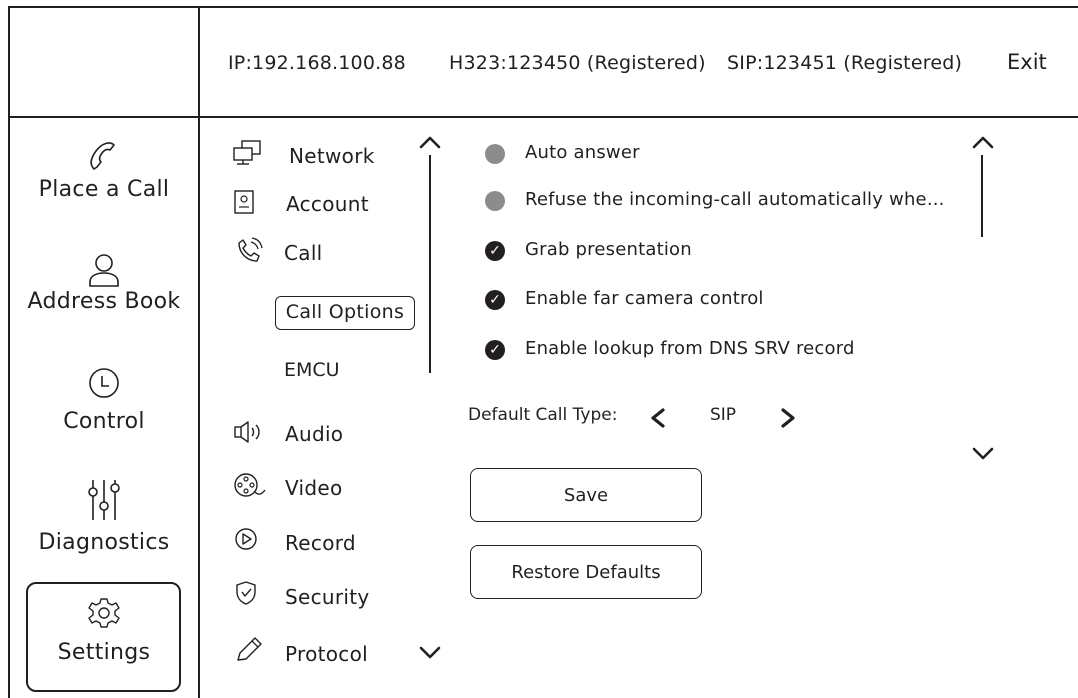  Describe the element at coordinates (586, 495) in the screenshot. I see `save-button: Save` at that location.